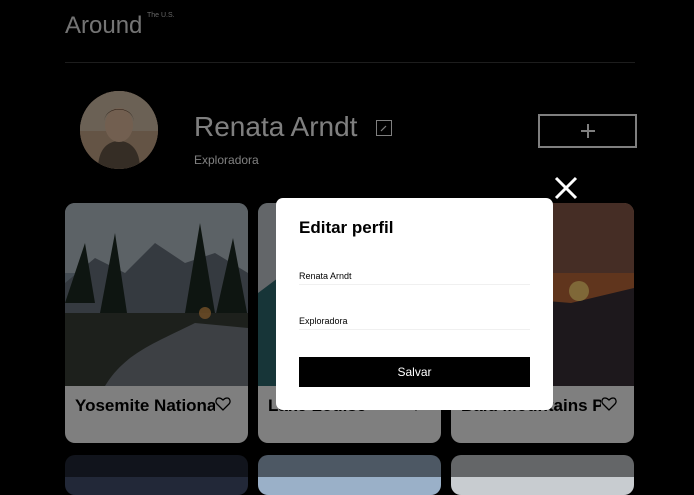 The width and height of the screenshot is (694, 495). What do you see at coordinates (346, 227) in the screenshot?
I see `modal-title: Editar perfil` at bounding box center [346, 227].